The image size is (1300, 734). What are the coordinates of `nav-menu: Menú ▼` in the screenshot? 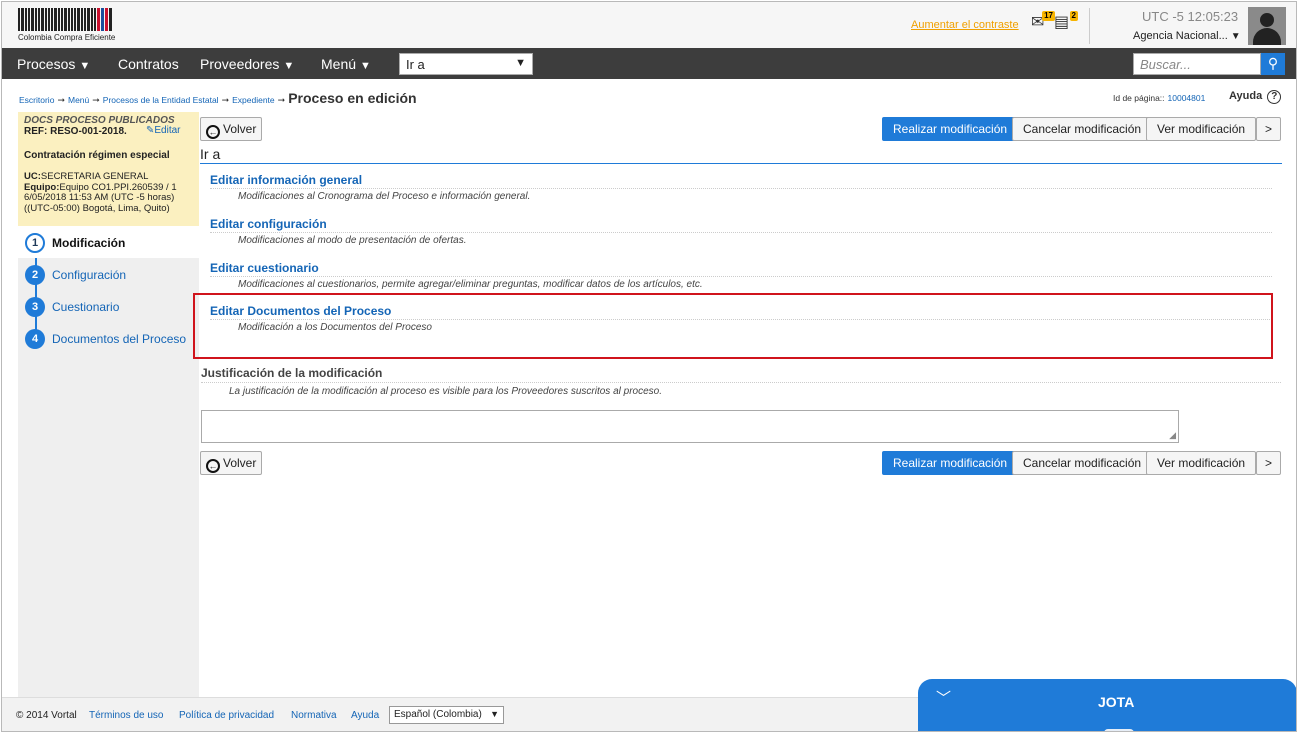 It's located at (346, 64).